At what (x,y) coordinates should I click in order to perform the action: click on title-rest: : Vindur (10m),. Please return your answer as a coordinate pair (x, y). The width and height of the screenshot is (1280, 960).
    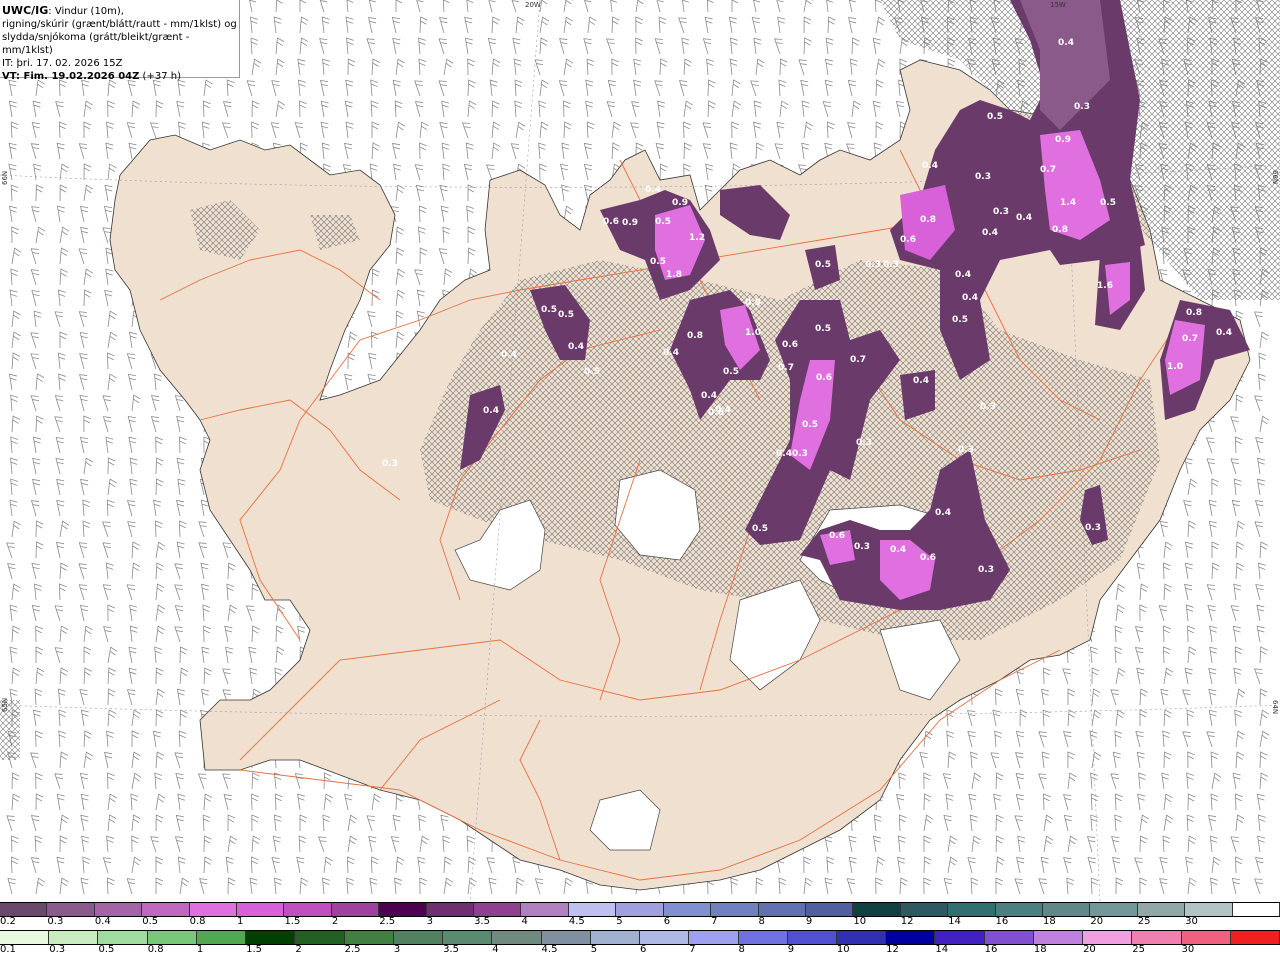
    Looking at the image, I should click on (86, 11).